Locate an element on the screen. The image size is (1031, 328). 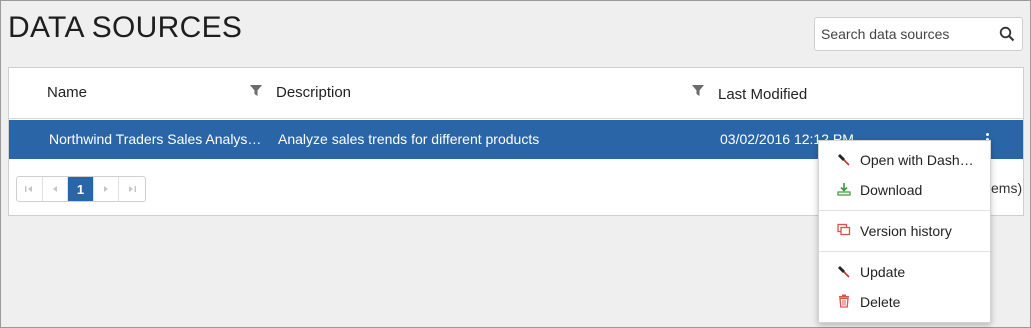
first-page-icon is located at coordinates (30, 189).